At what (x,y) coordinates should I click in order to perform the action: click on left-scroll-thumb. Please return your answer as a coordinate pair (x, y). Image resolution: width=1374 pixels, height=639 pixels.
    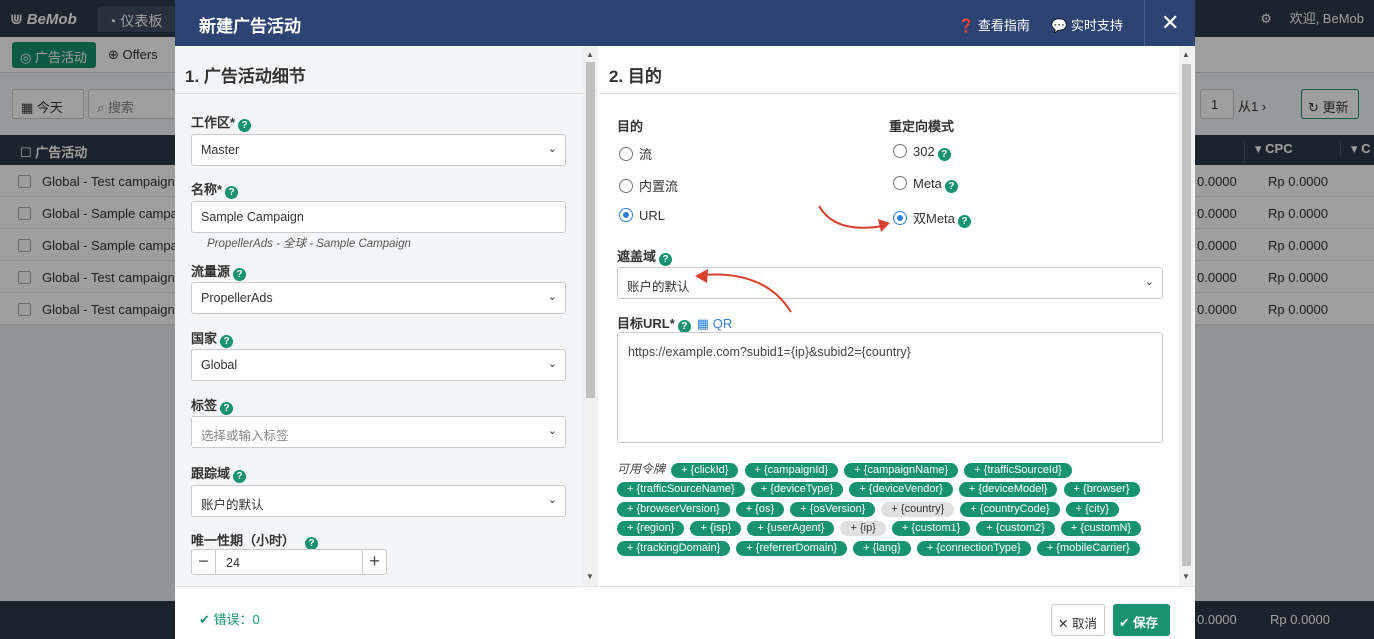
    Looking at the image, I should click on (590, 230).